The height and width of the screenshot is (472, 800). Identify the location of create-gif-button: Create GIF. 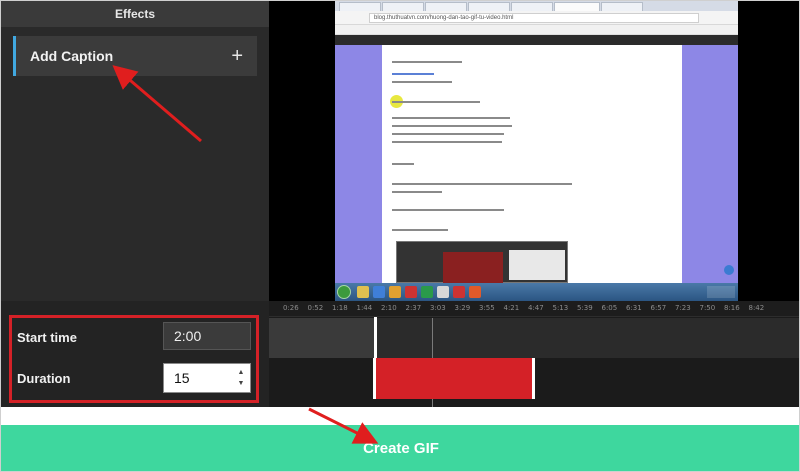
(400, 448).